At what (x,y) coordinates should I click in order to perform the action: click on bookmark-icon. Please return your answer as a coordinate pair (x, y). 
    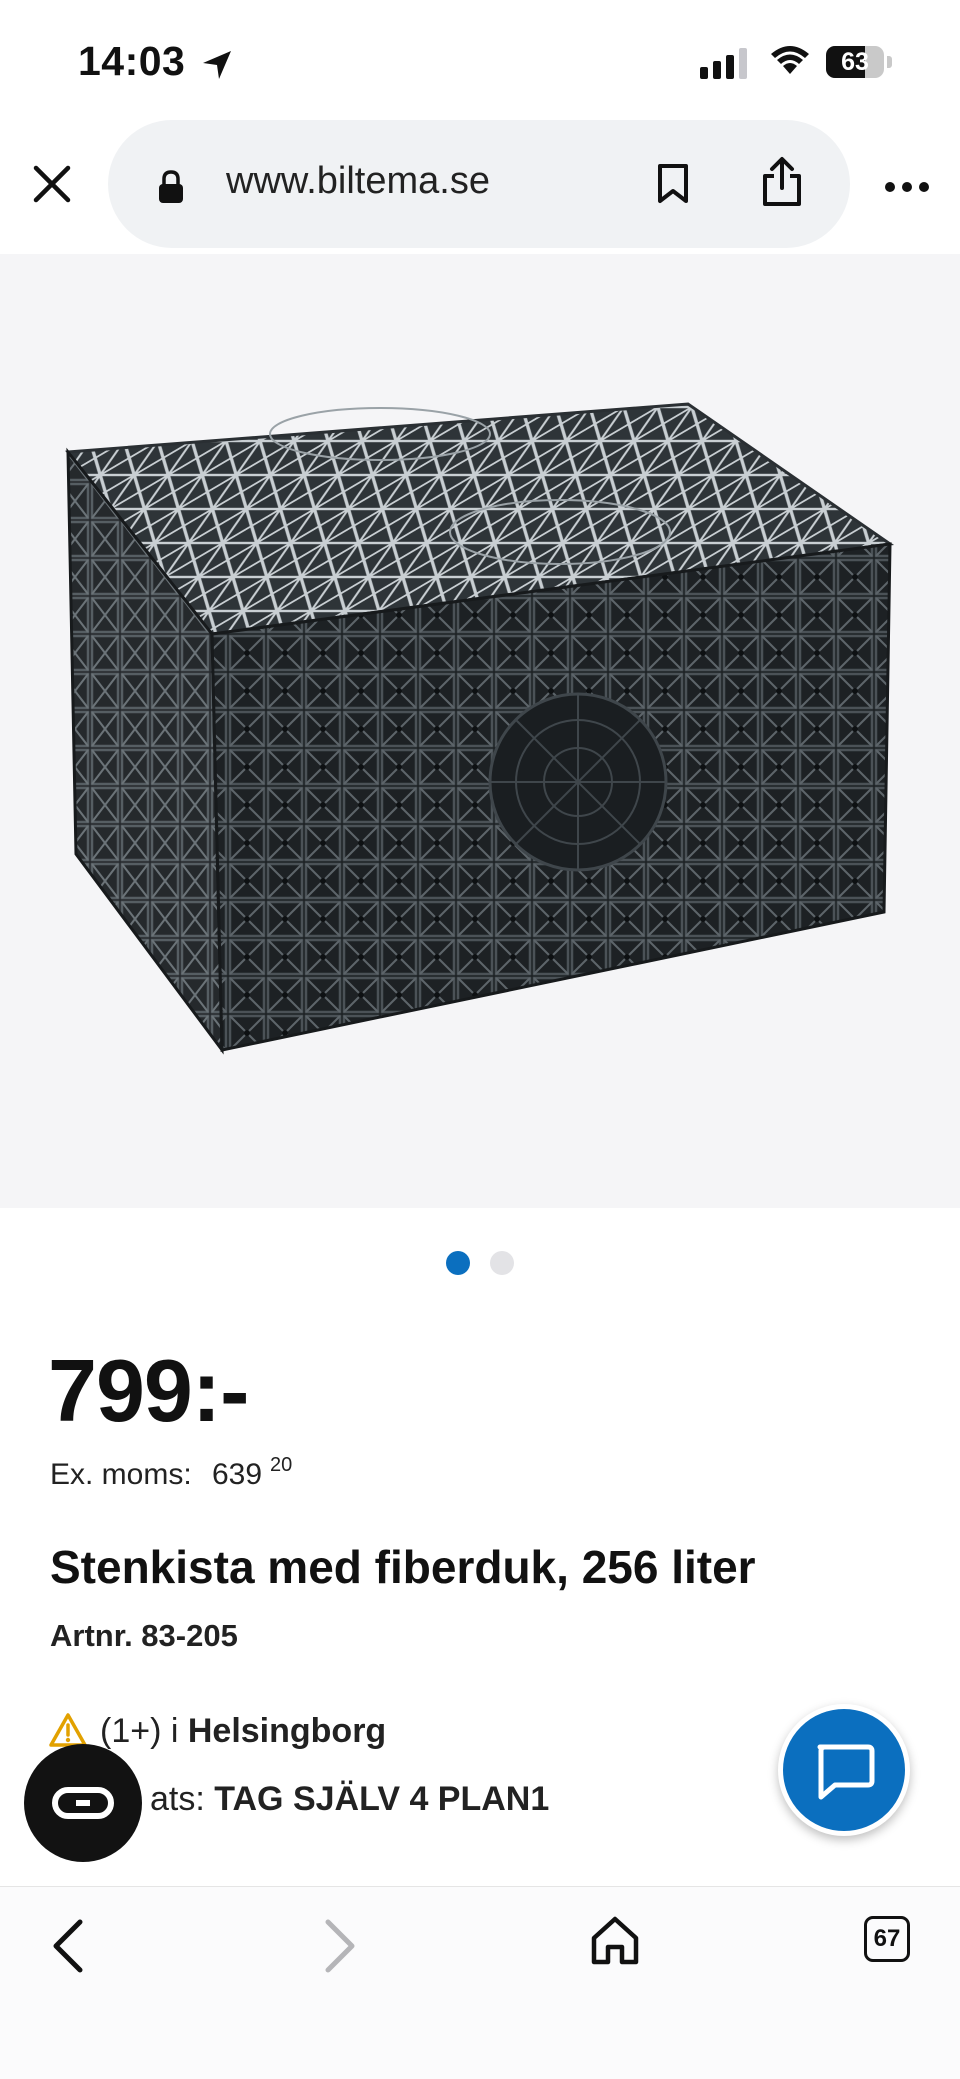
    Looking at the image, I should click on (673, 186).